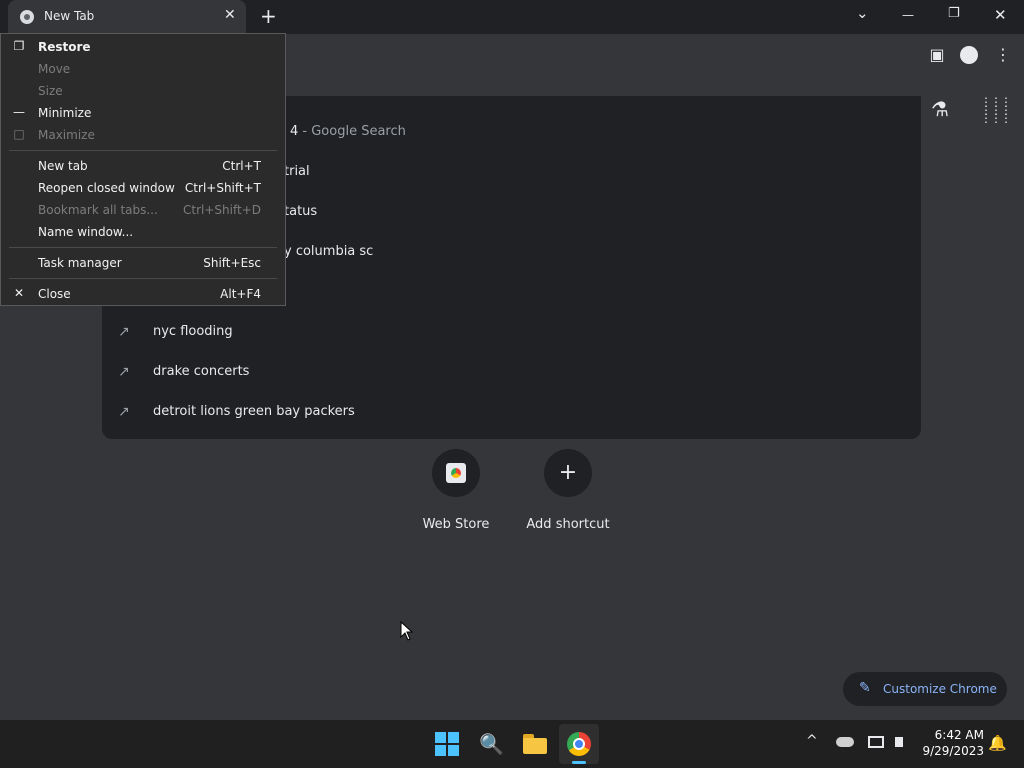 Image resolution: width=1024 pixels, height=768 pixels. What do you see at coordinates (143, 69) in the screenshot?
I see `menu-item-move: Move` at bounding box center [143, 69].